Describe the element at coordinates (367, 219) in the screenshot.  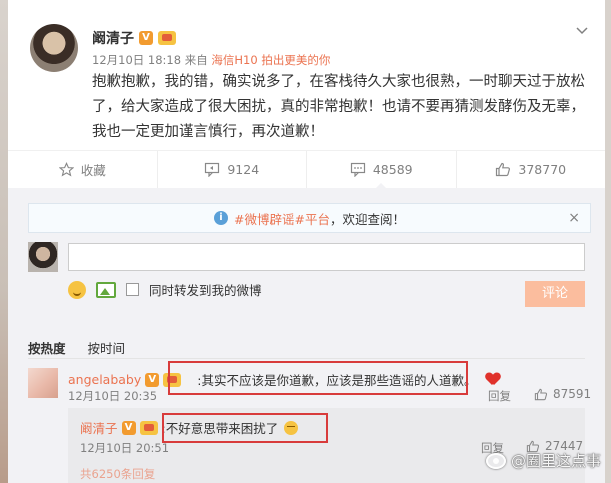
I see `notice-text: ，欢迎查阅！` at that location.